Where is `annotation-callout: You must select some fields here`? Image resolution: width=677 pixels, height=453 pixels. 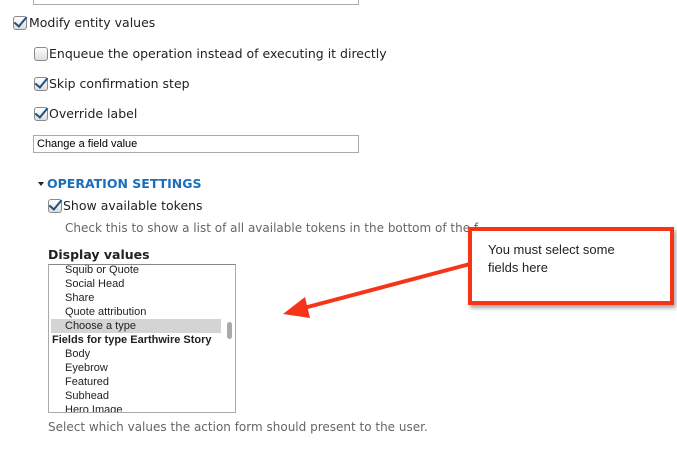
annotation-callout: You must select some fields here is located at coordinates (571, 266).